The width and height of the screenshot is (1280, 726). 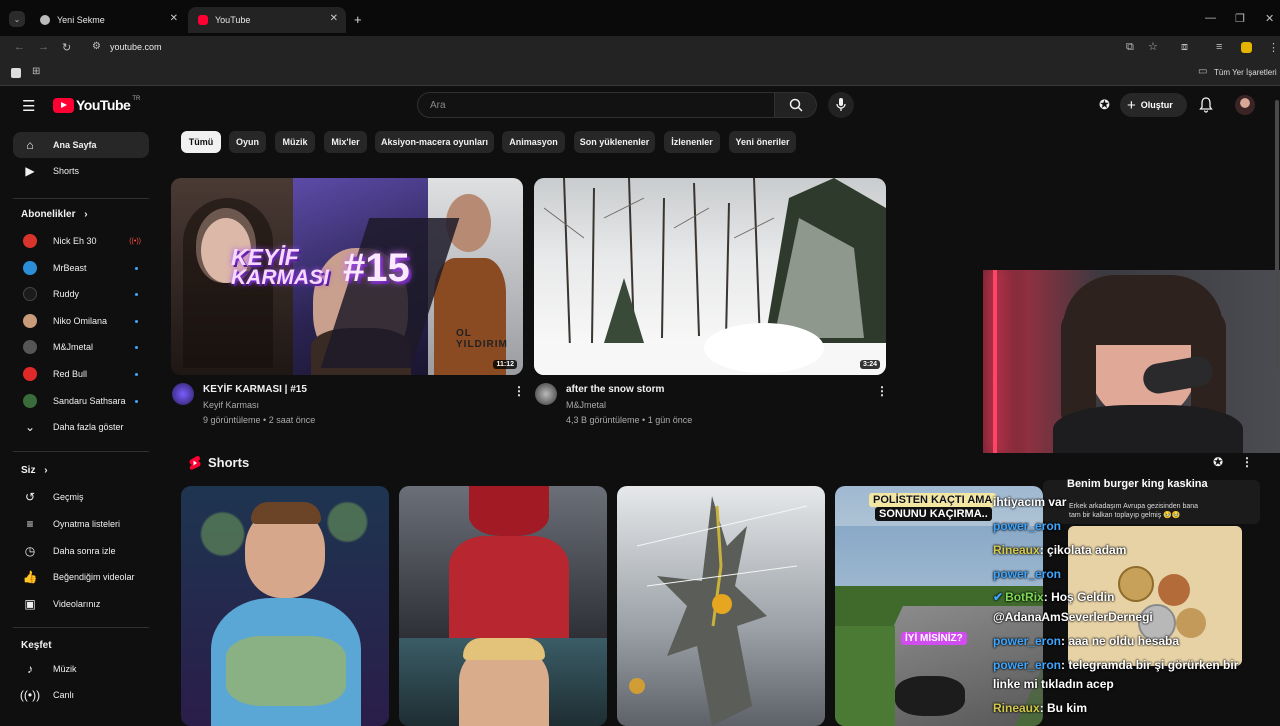 I want to click on subscriptions-heading: Abonelikler ›, so click(x=54, y=214).